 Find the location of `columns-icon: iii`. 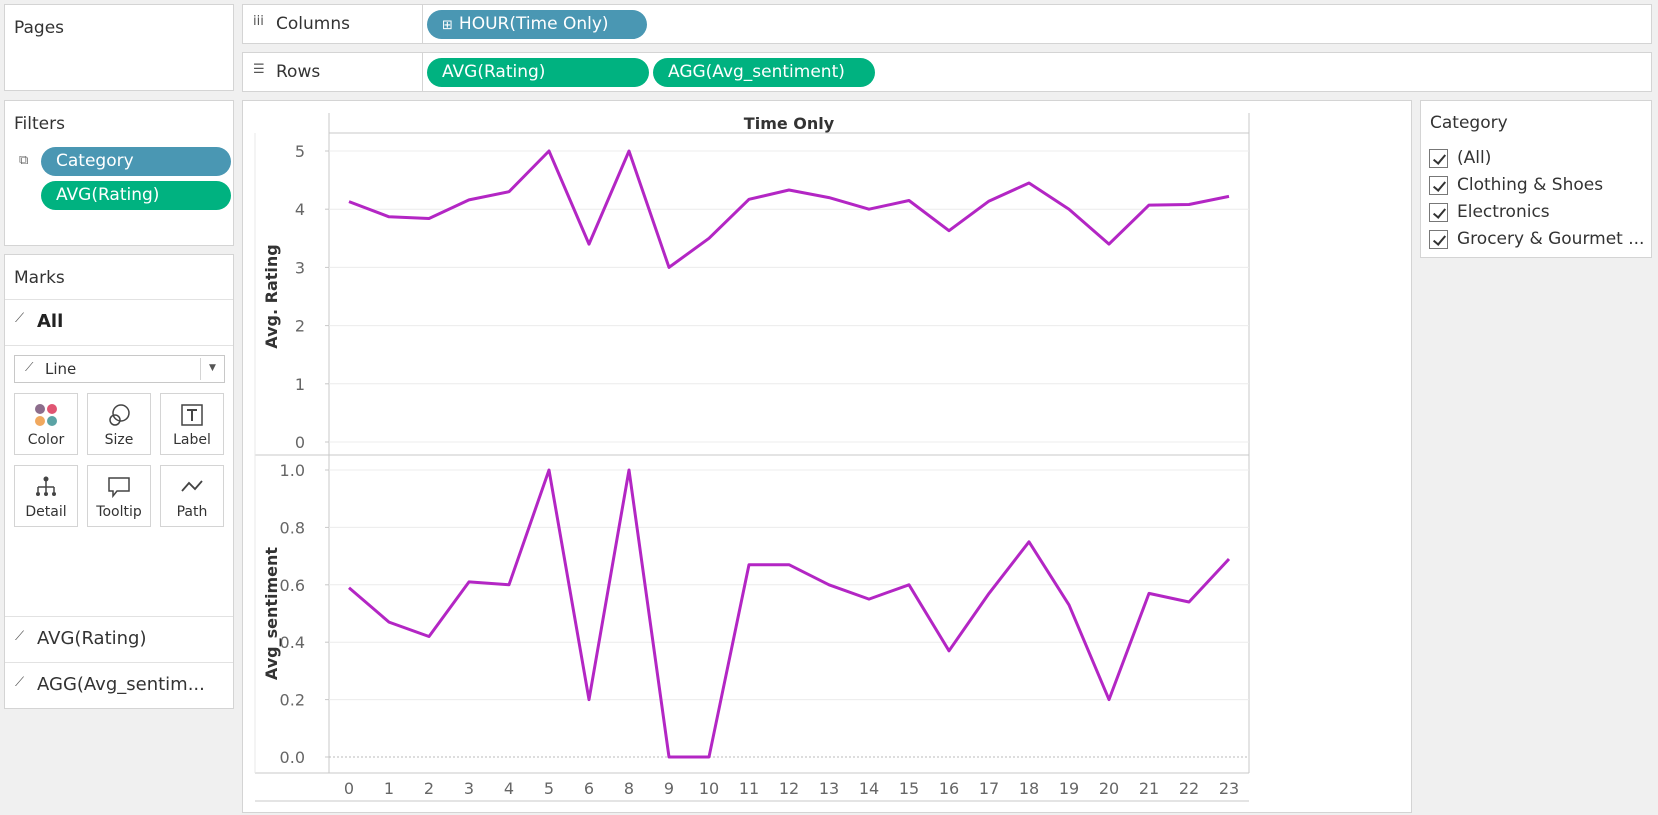

columns-icon: iii is located at coordinates (258, 21).